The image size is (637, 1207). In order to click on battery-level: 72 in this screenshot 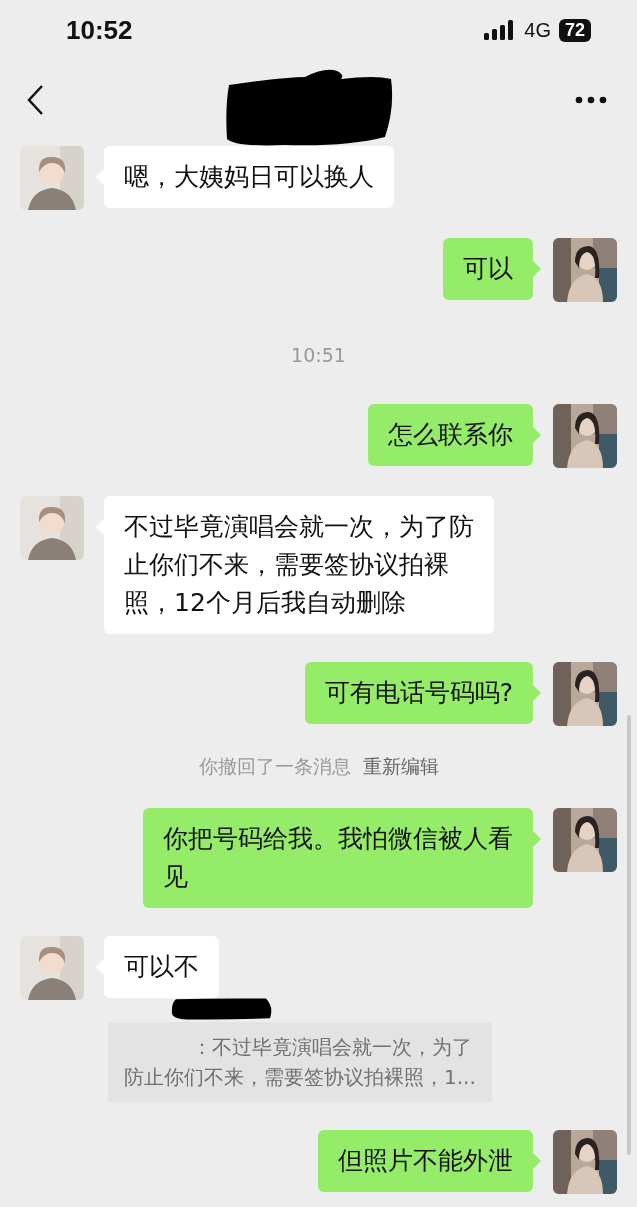, I will do `click(574, 30)`.